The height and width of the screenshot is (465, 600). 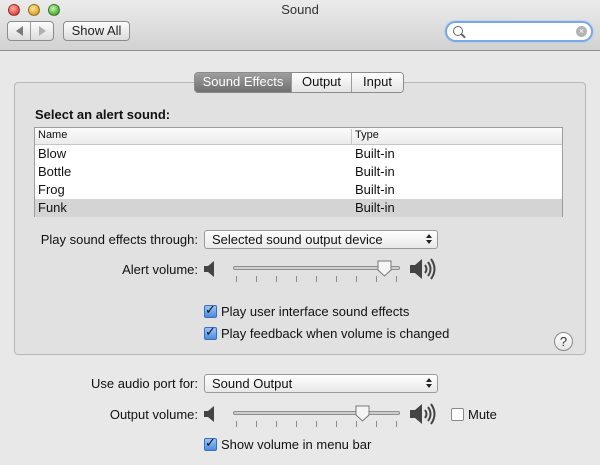 What do you see at coordinates (298, 136) in the screenshot?
I see `table-header: Name Type` at bounding box center [298, 136].